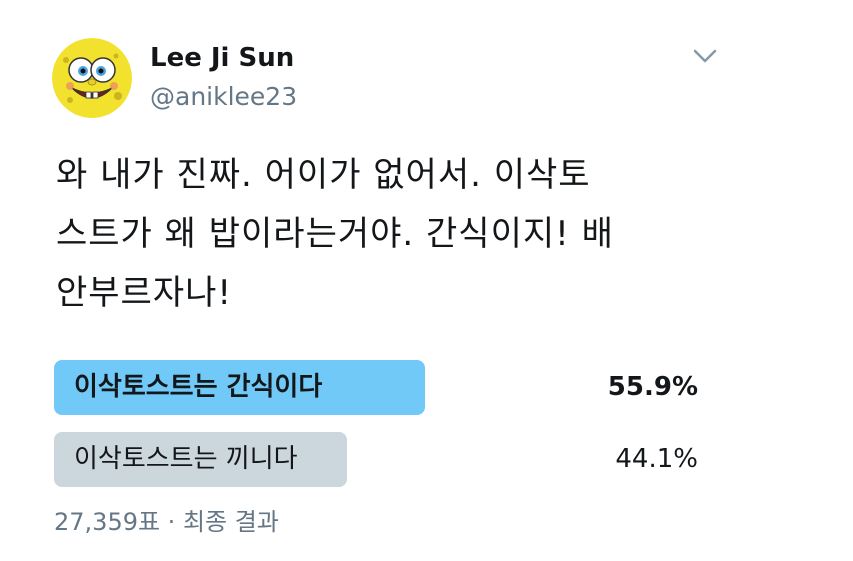 The height and width of the screenshot is (561, 853). I want to click on poll-footer: 27,359표 · 최종 결과, so click(166, 522).